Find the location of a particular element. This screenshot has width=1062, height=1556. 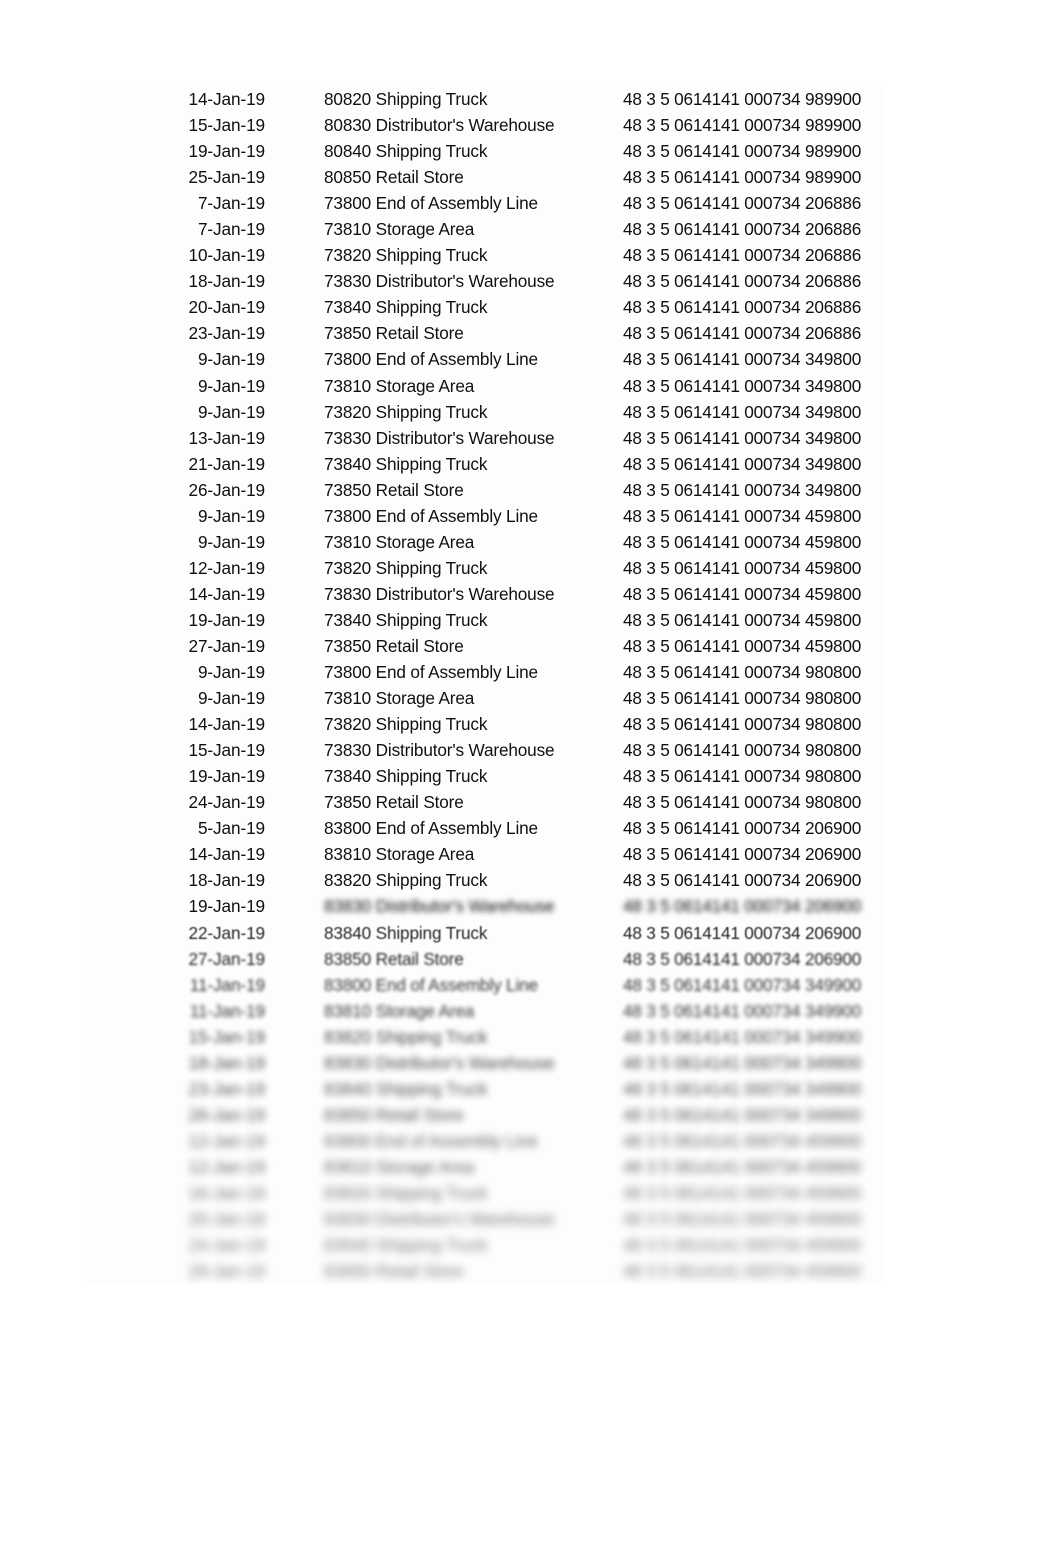

cell-date: 24-Jan-19 is located at coordinates (227, 1245).